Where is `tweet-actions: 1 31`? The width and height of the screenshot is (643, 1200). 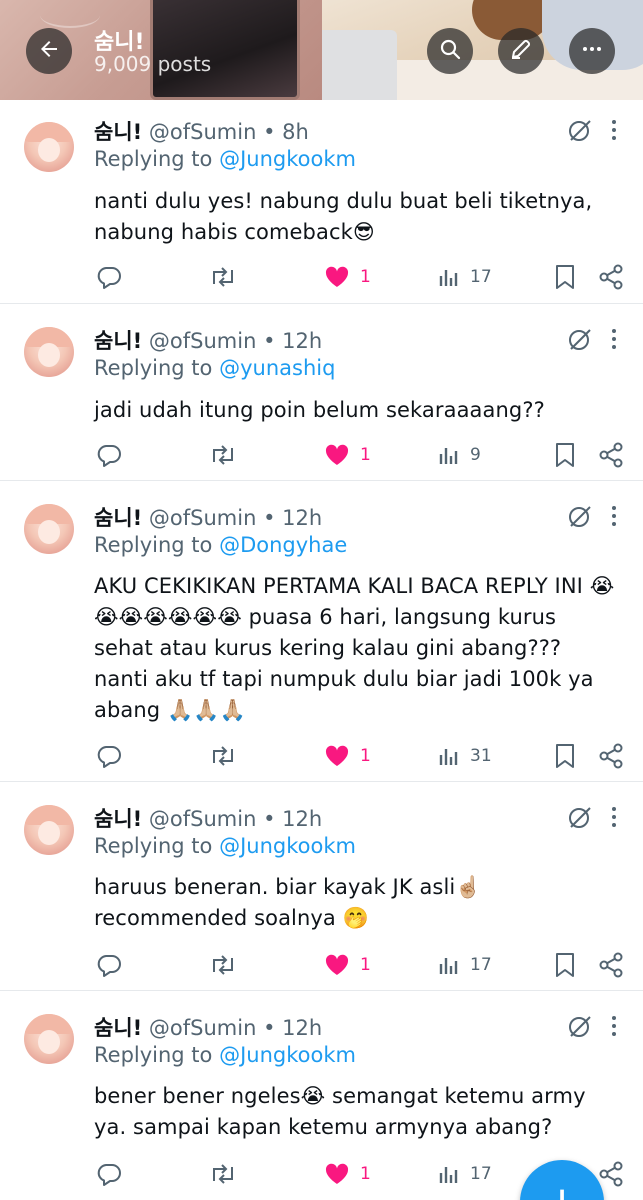
tweet-actions: 1 31 is located at coordinates (321, 756).